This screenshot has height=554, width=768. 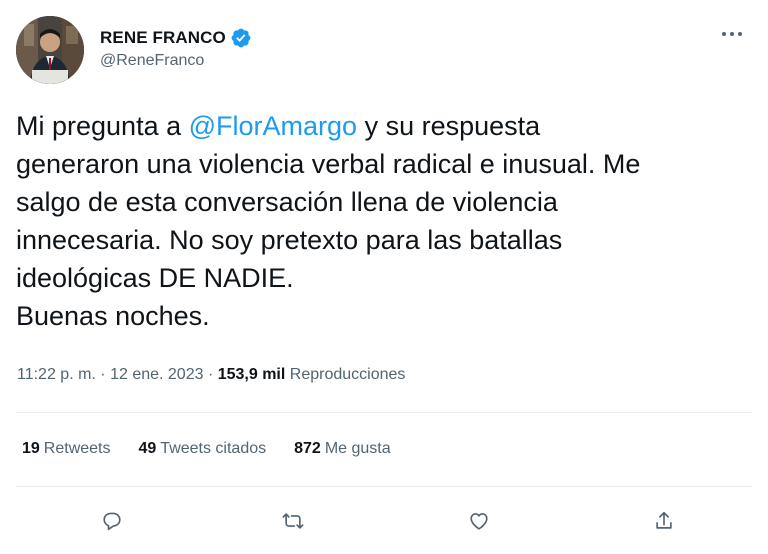 What do you see at coordinates (273, 126) in the screenshot?
I see `mention-link: @FlorAmargo` at bounding box center [273, 126].